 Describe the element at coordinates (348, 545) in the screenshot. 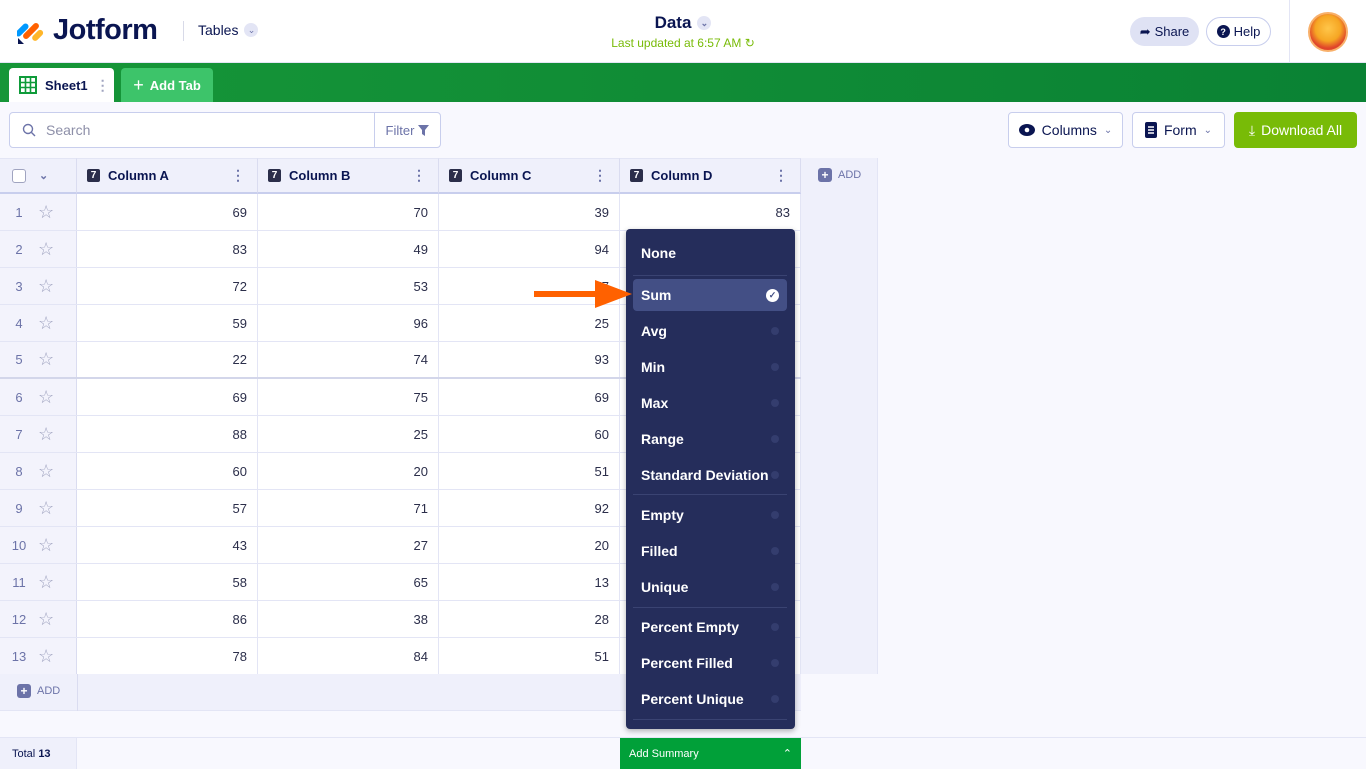

I see `table-cell: 27` at that location.